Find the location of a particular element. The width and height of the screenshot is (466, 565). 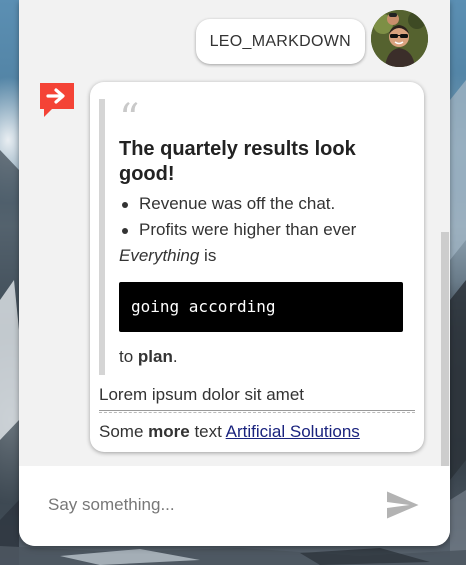

list-item: Revenue was off the chat. is located at coordinates (261, 204).